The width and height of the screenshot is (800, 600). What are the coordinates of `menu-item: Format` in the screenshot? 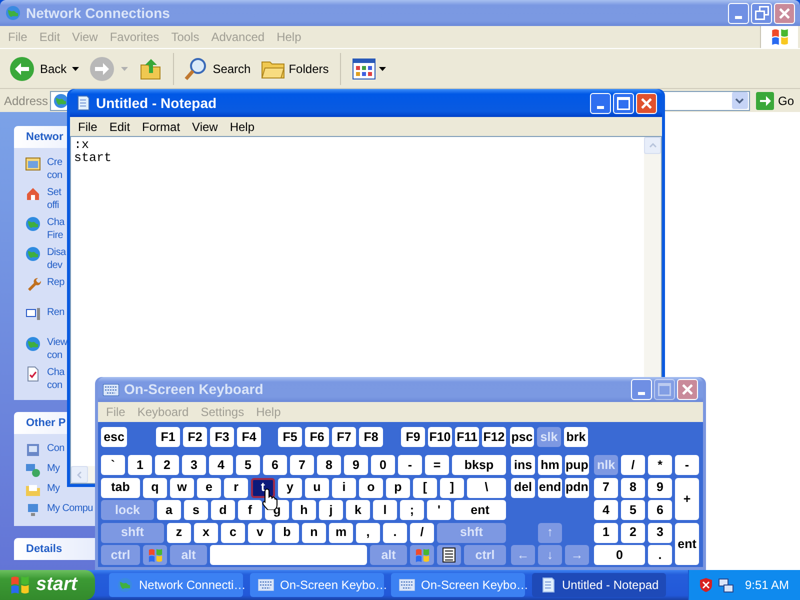 It's located at (161, 127).